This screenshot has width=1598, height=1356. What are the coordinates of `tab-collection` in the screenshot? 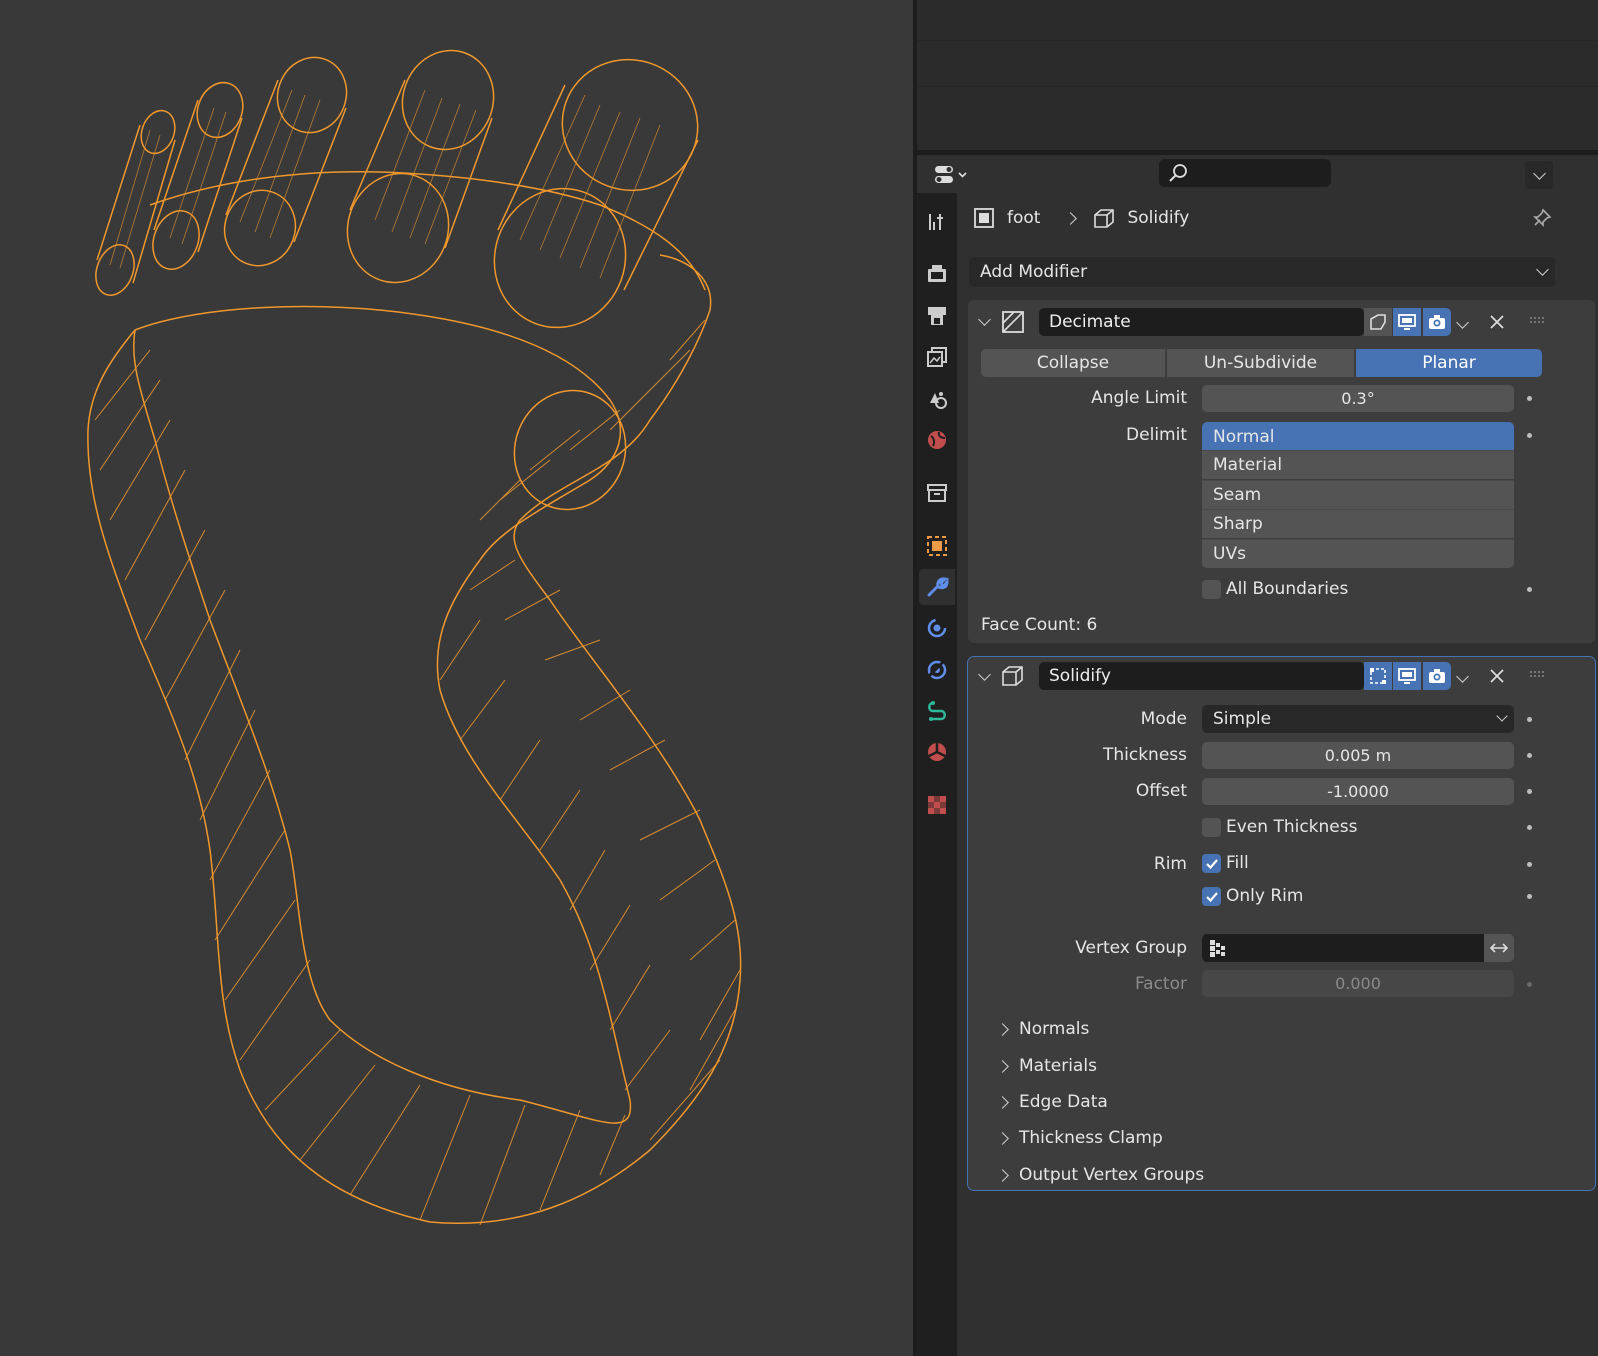 It's located at (937, 493).